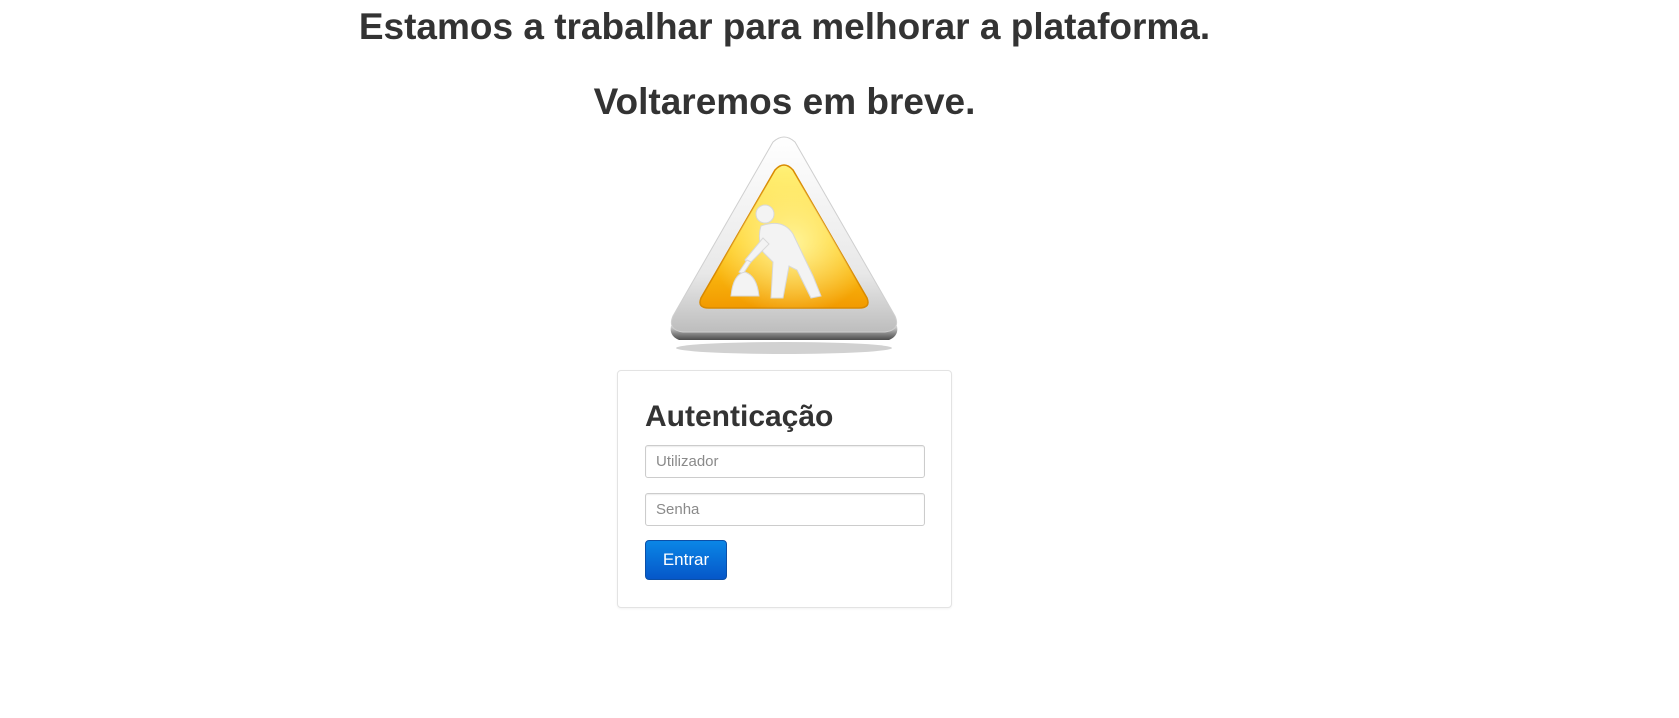 The image size is (1679, 718). What do you see at coordinates (784, 101) in the screenshot?
I see `maintenance-subheadline: Voltaremos em breve.` at bounding box center [784, 101].